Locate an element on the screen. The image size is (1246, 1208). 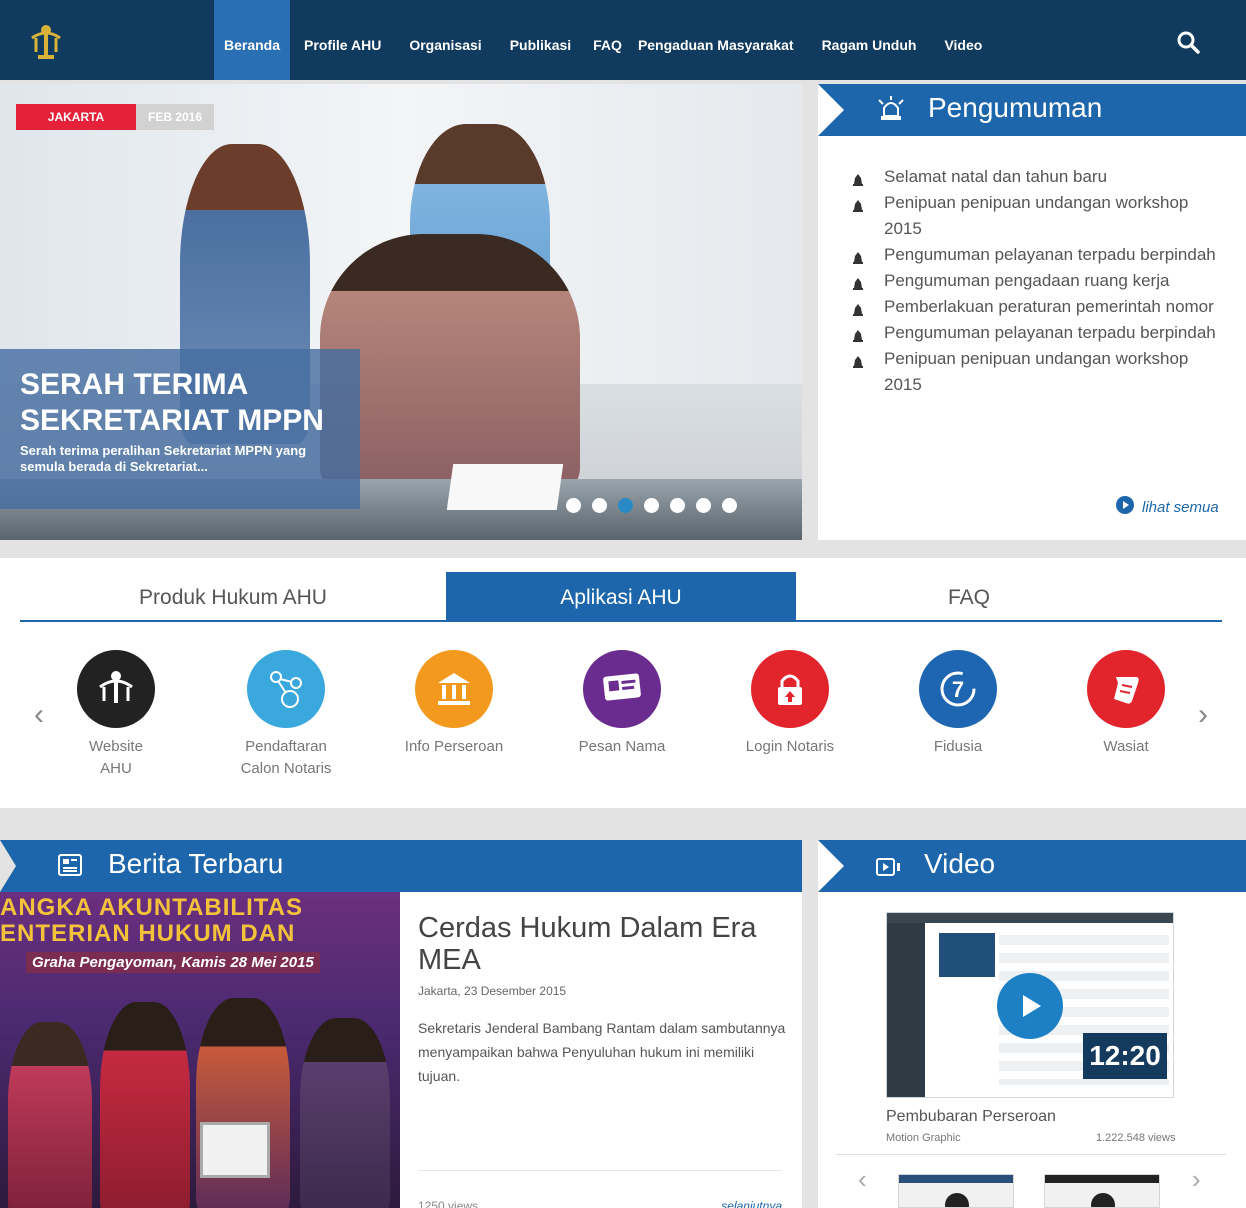
news-headline: Cerdas Hukum Dalam Era MEA is located at coordinates (598, 944).